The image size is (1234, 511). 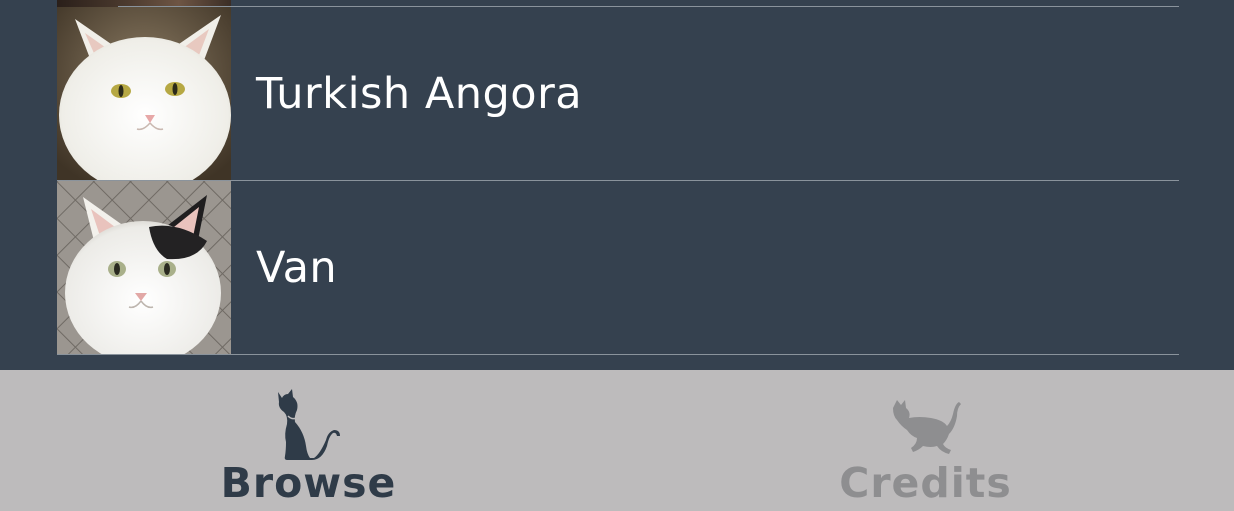 I want to click on sitting-cat-icon, so click(x=309, y=427).